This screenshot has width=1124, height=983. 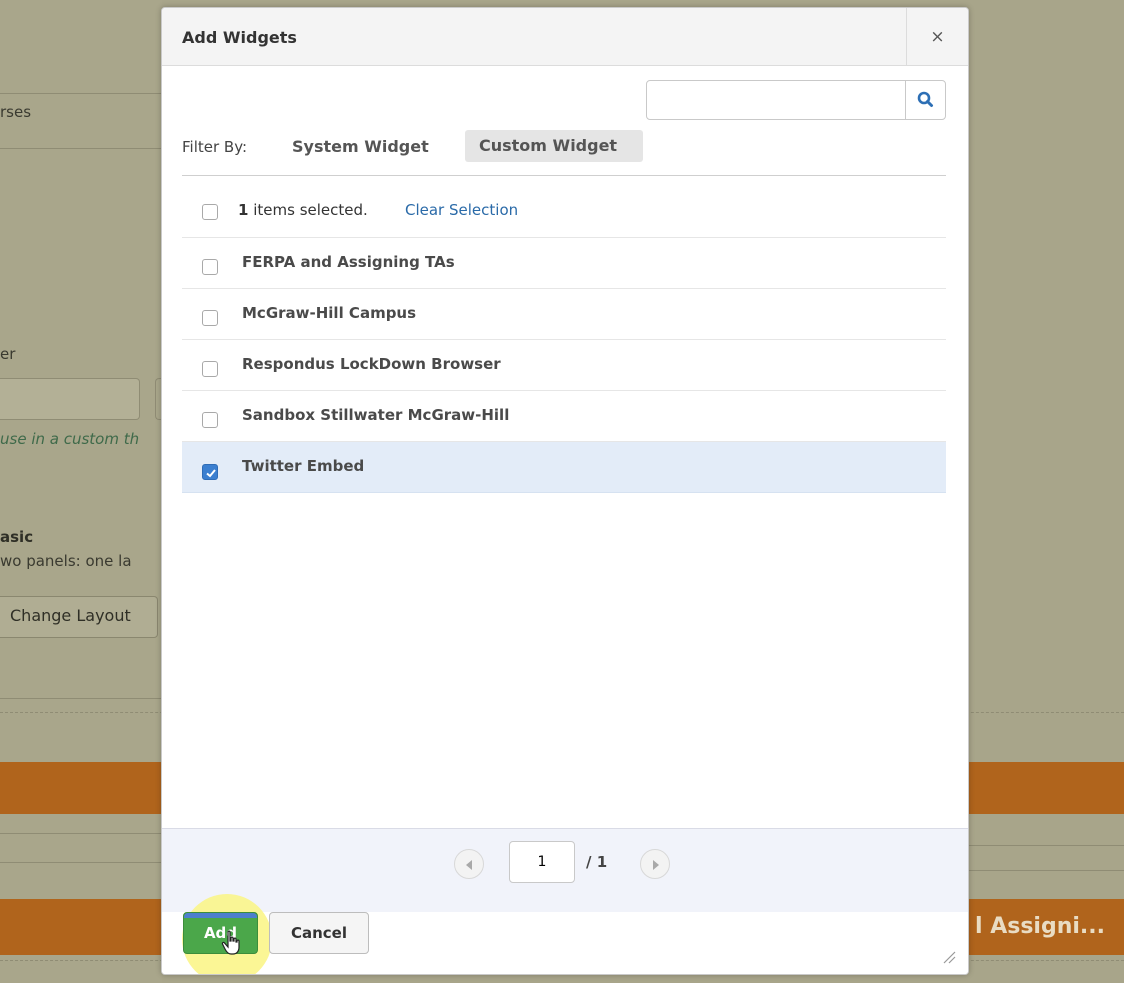 What do you see at coordinates (564, 467) in the screenshot?
I see `widget-item-selected: Twitter Embed` at bounding box center [564, 467].